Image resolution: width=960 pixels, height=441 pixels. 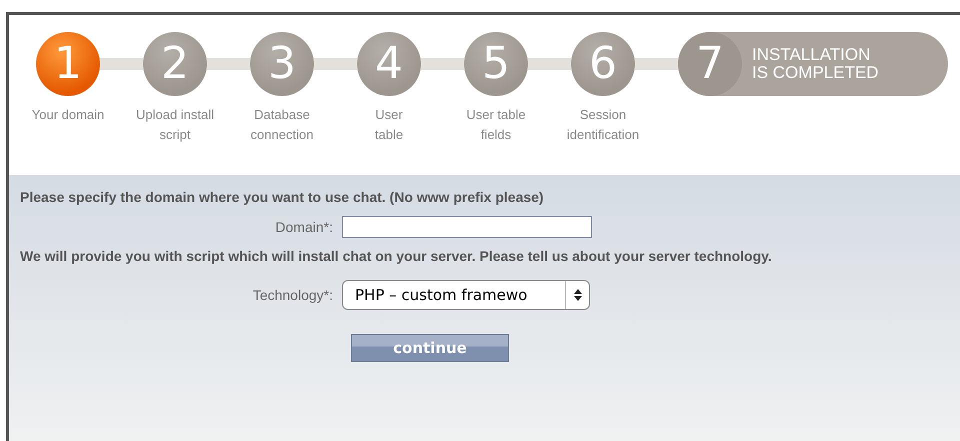 What do you see at coordinates (293, 295) in the screenshot?
I see `technology-label: Technology*:` at bounding box center [293, 295].